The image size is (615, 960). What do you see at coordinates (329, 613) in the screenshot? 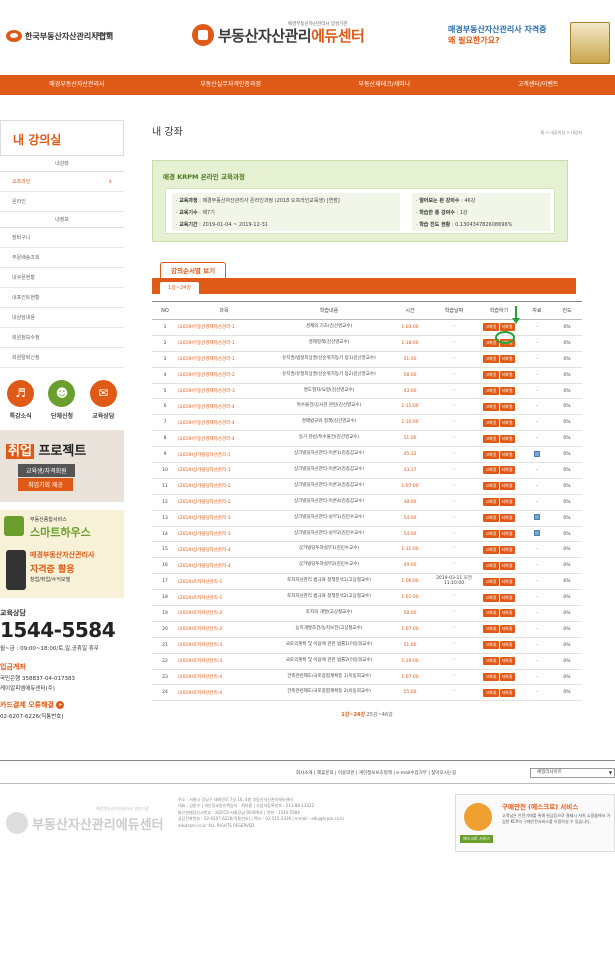
I see `cell-content: 토지의 개발(고상철교수)` at bounding box center [329, 613].